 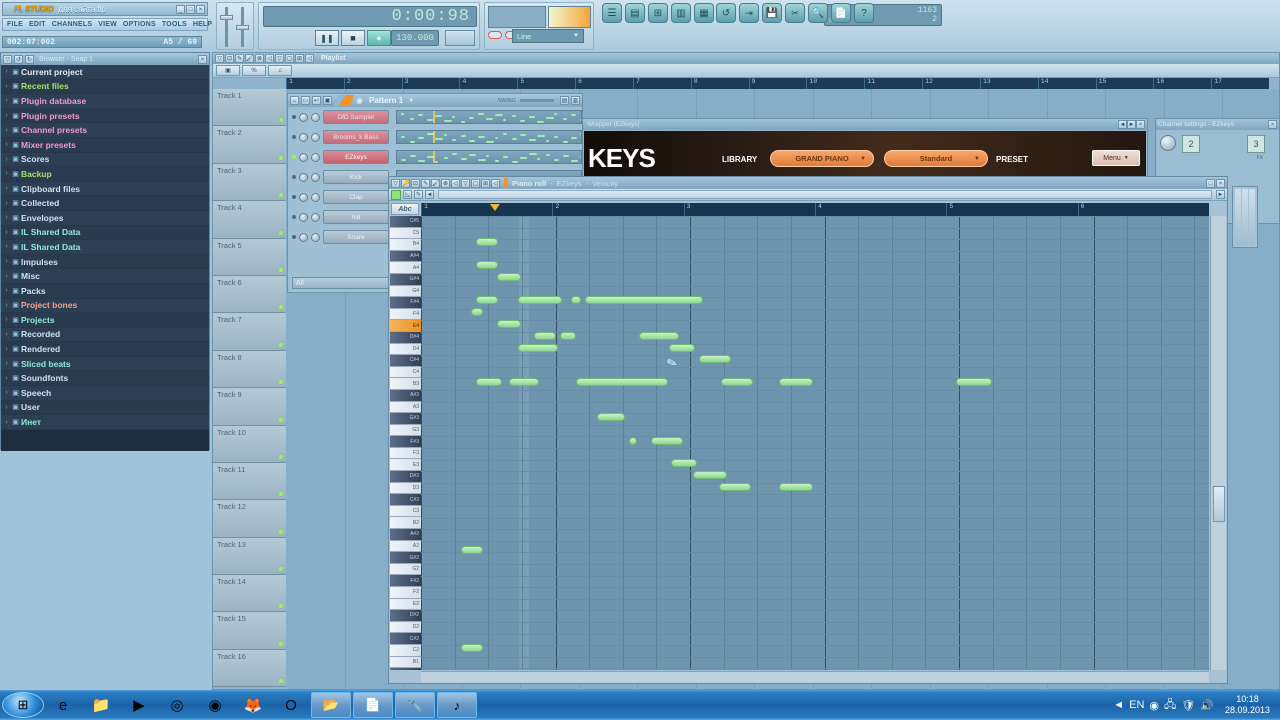 What do you see at coordinates (249, 519) in the screenshot?
I see `playlist-track-header: Track 12` at bounding box center [249, 519].